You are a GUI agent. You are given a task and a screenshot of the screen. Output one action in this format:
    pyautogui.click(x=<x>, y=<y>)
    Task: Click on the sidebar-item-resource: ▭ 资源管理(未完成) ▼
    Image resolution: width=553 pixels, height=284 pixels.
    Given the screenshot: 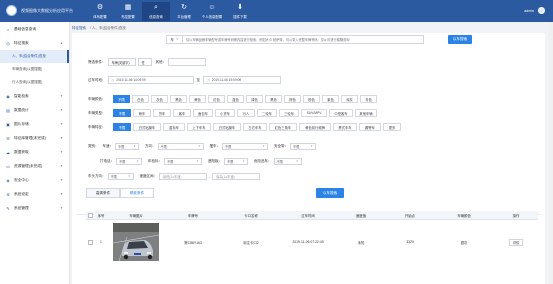 What is the action you would take?
    pyautogui.click(x=34, y=166)
    